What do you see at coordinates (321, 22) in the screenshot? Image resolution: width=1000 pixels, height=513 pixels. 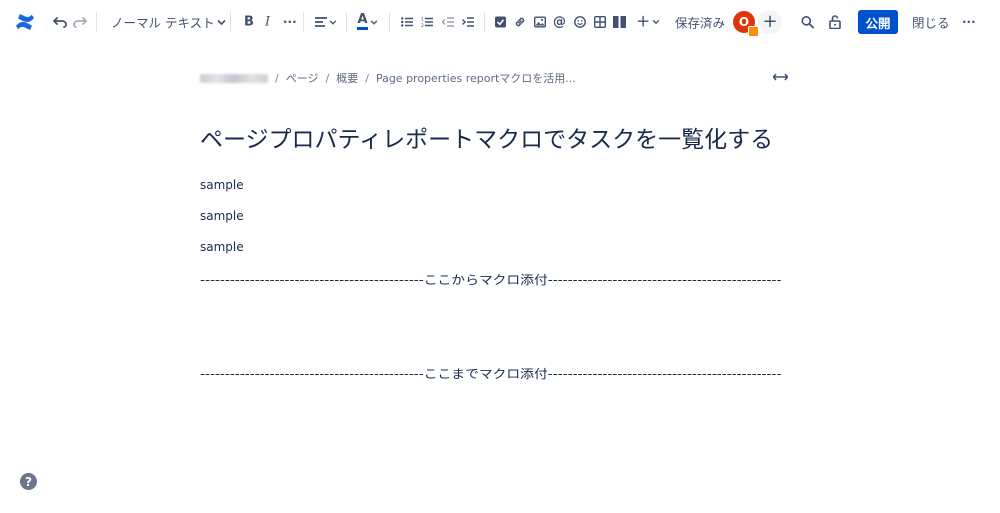 I see `align-left-icon` at bounding box center [321, 22].